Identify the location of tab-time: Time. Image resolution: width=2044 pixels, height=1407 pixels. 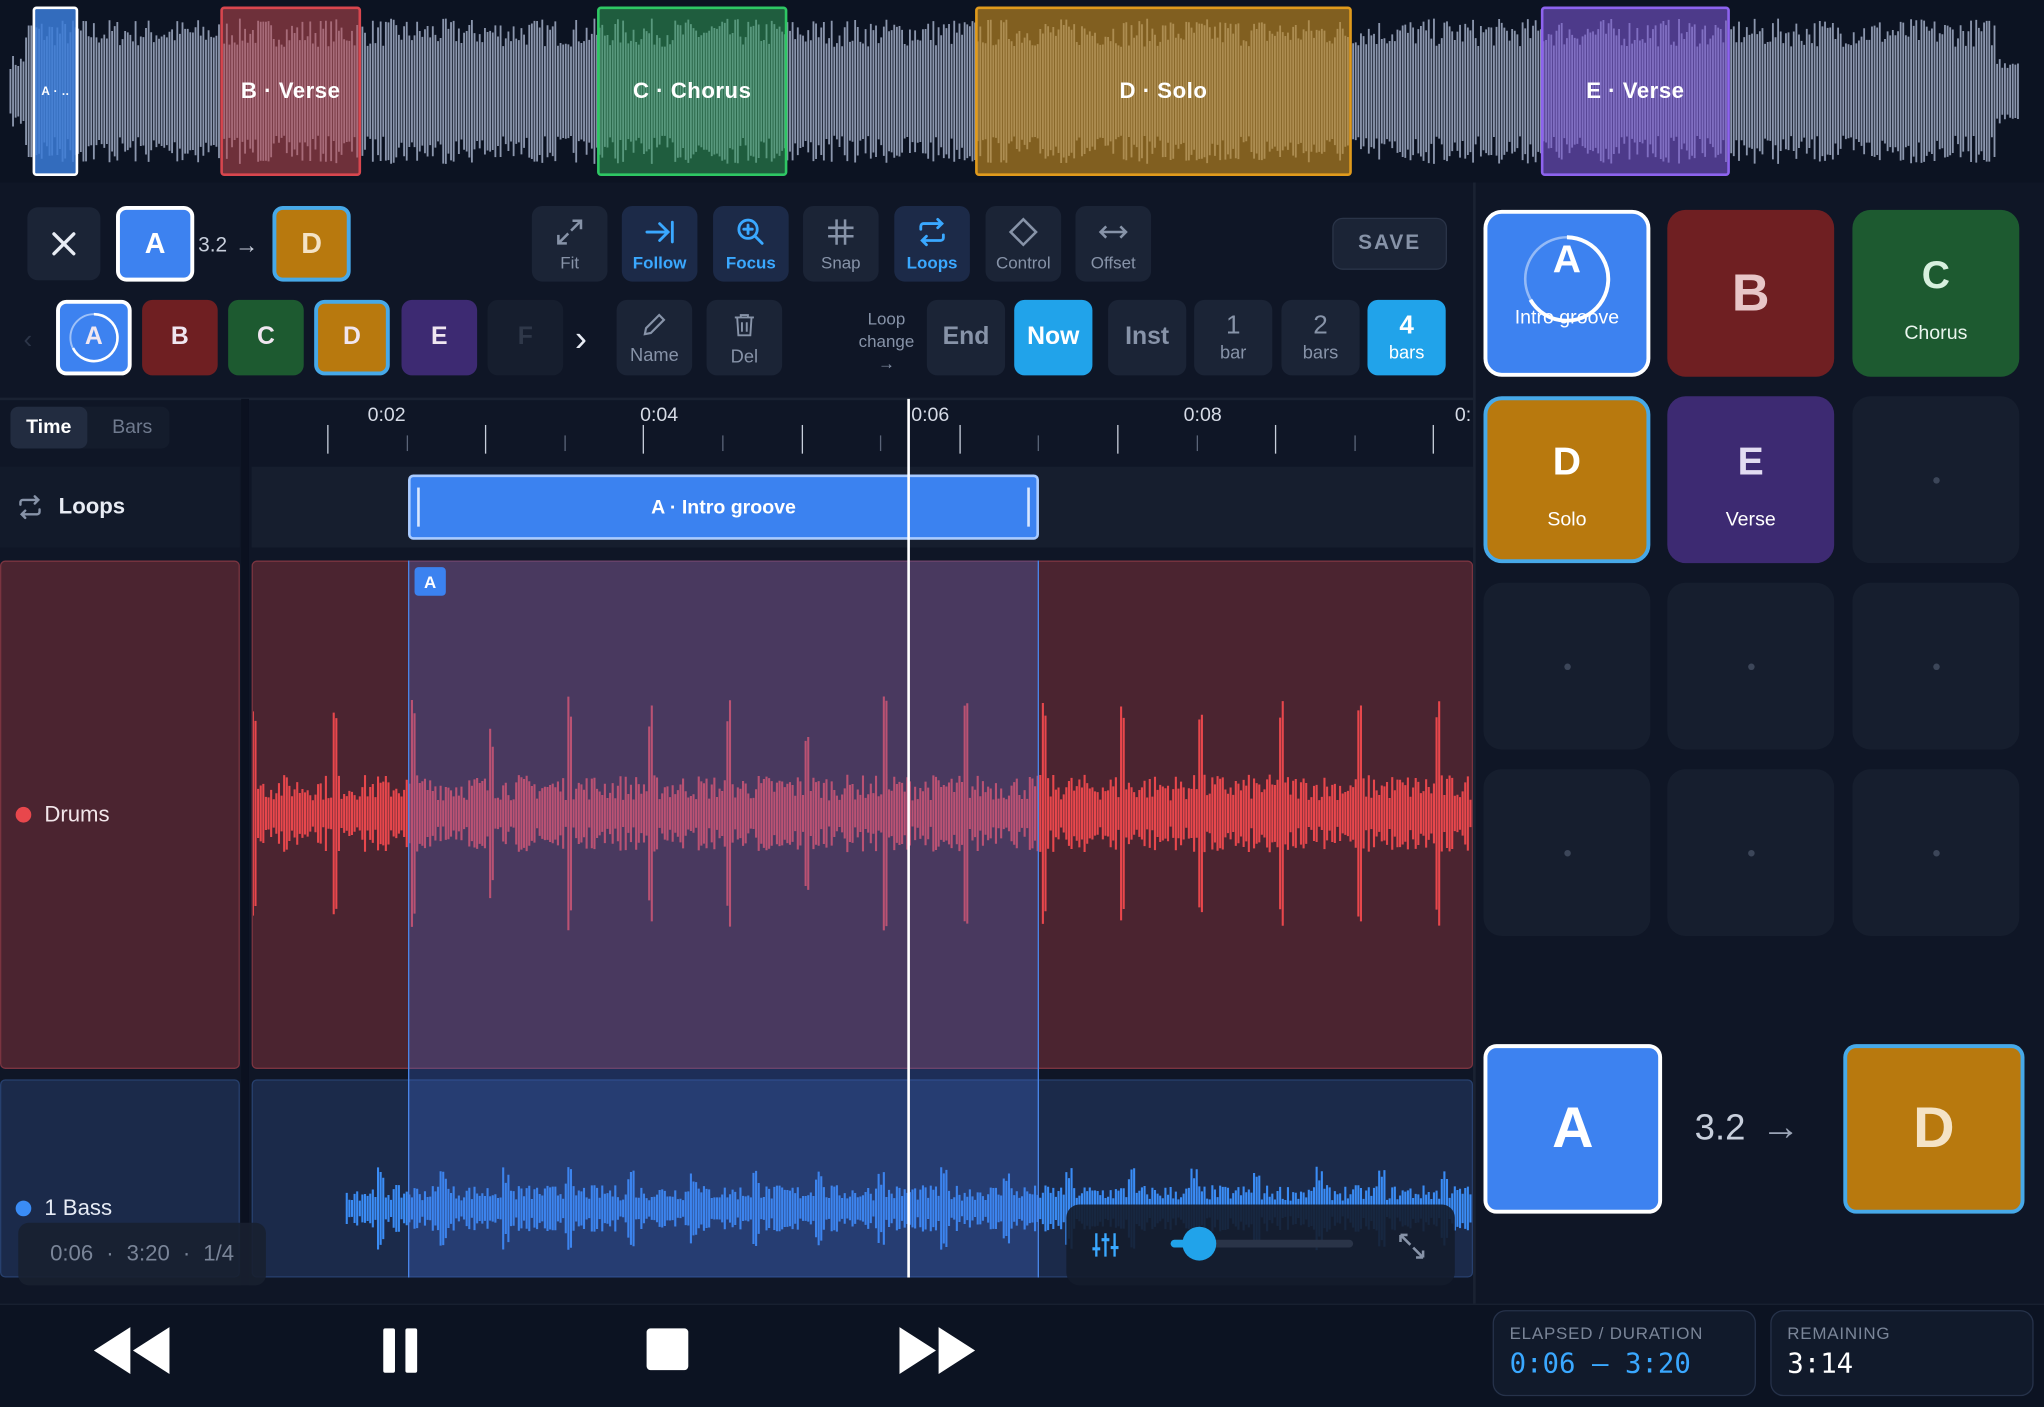
(49, 427).